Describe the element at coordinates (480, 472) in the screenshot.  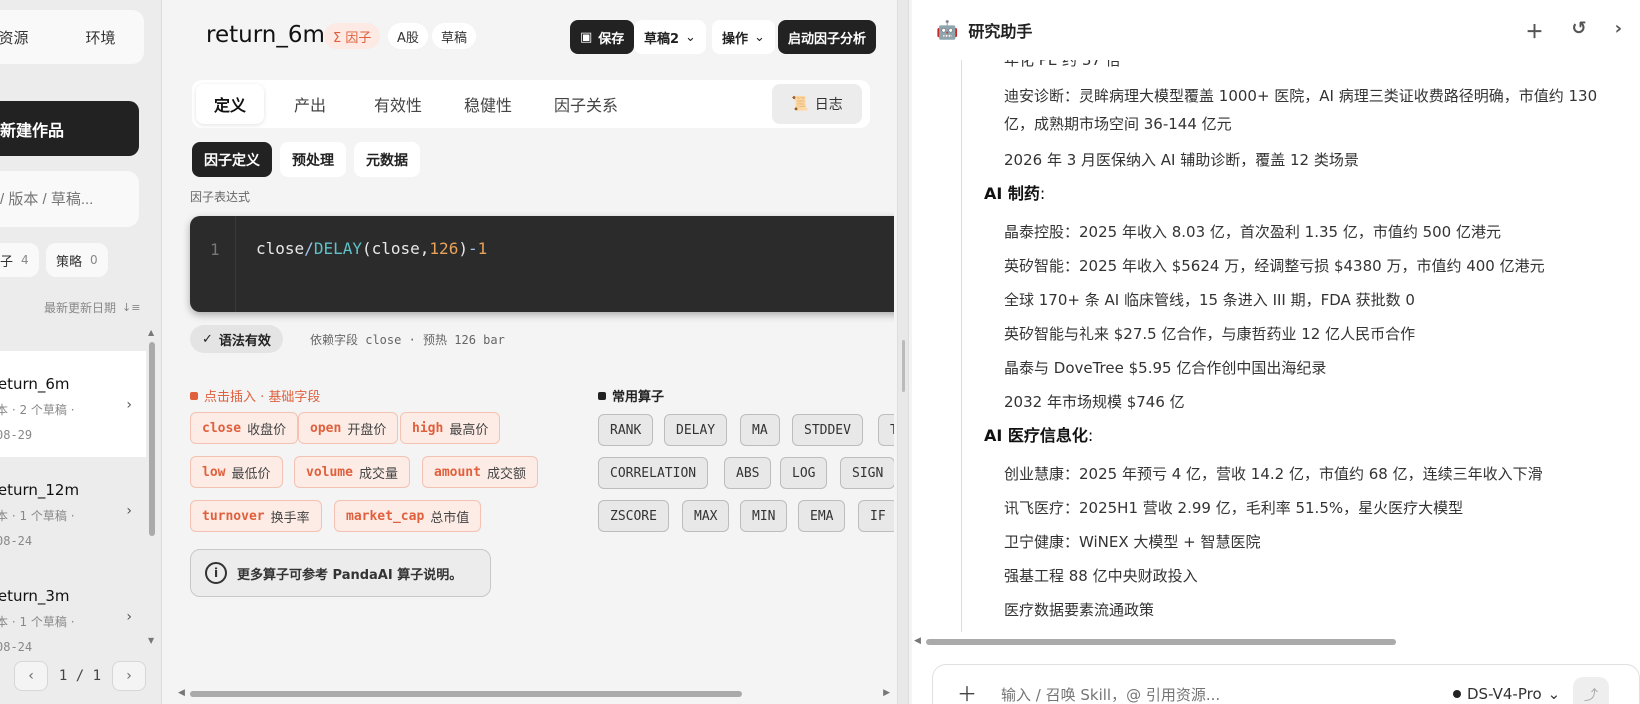
I see `field-chip-amount: amount 成交额` at that location.